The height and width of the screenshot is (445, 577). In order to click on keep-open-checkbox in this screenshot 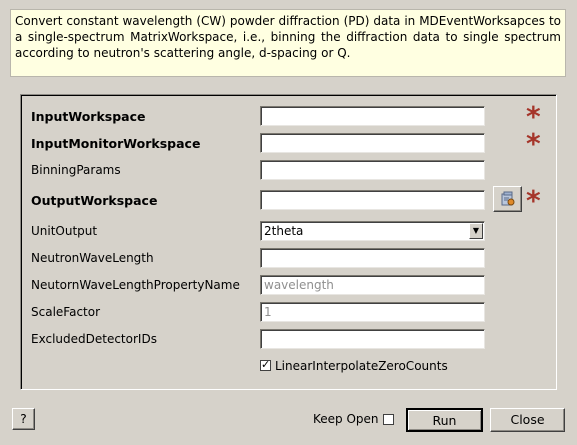, I will do `click(388, 419)`.